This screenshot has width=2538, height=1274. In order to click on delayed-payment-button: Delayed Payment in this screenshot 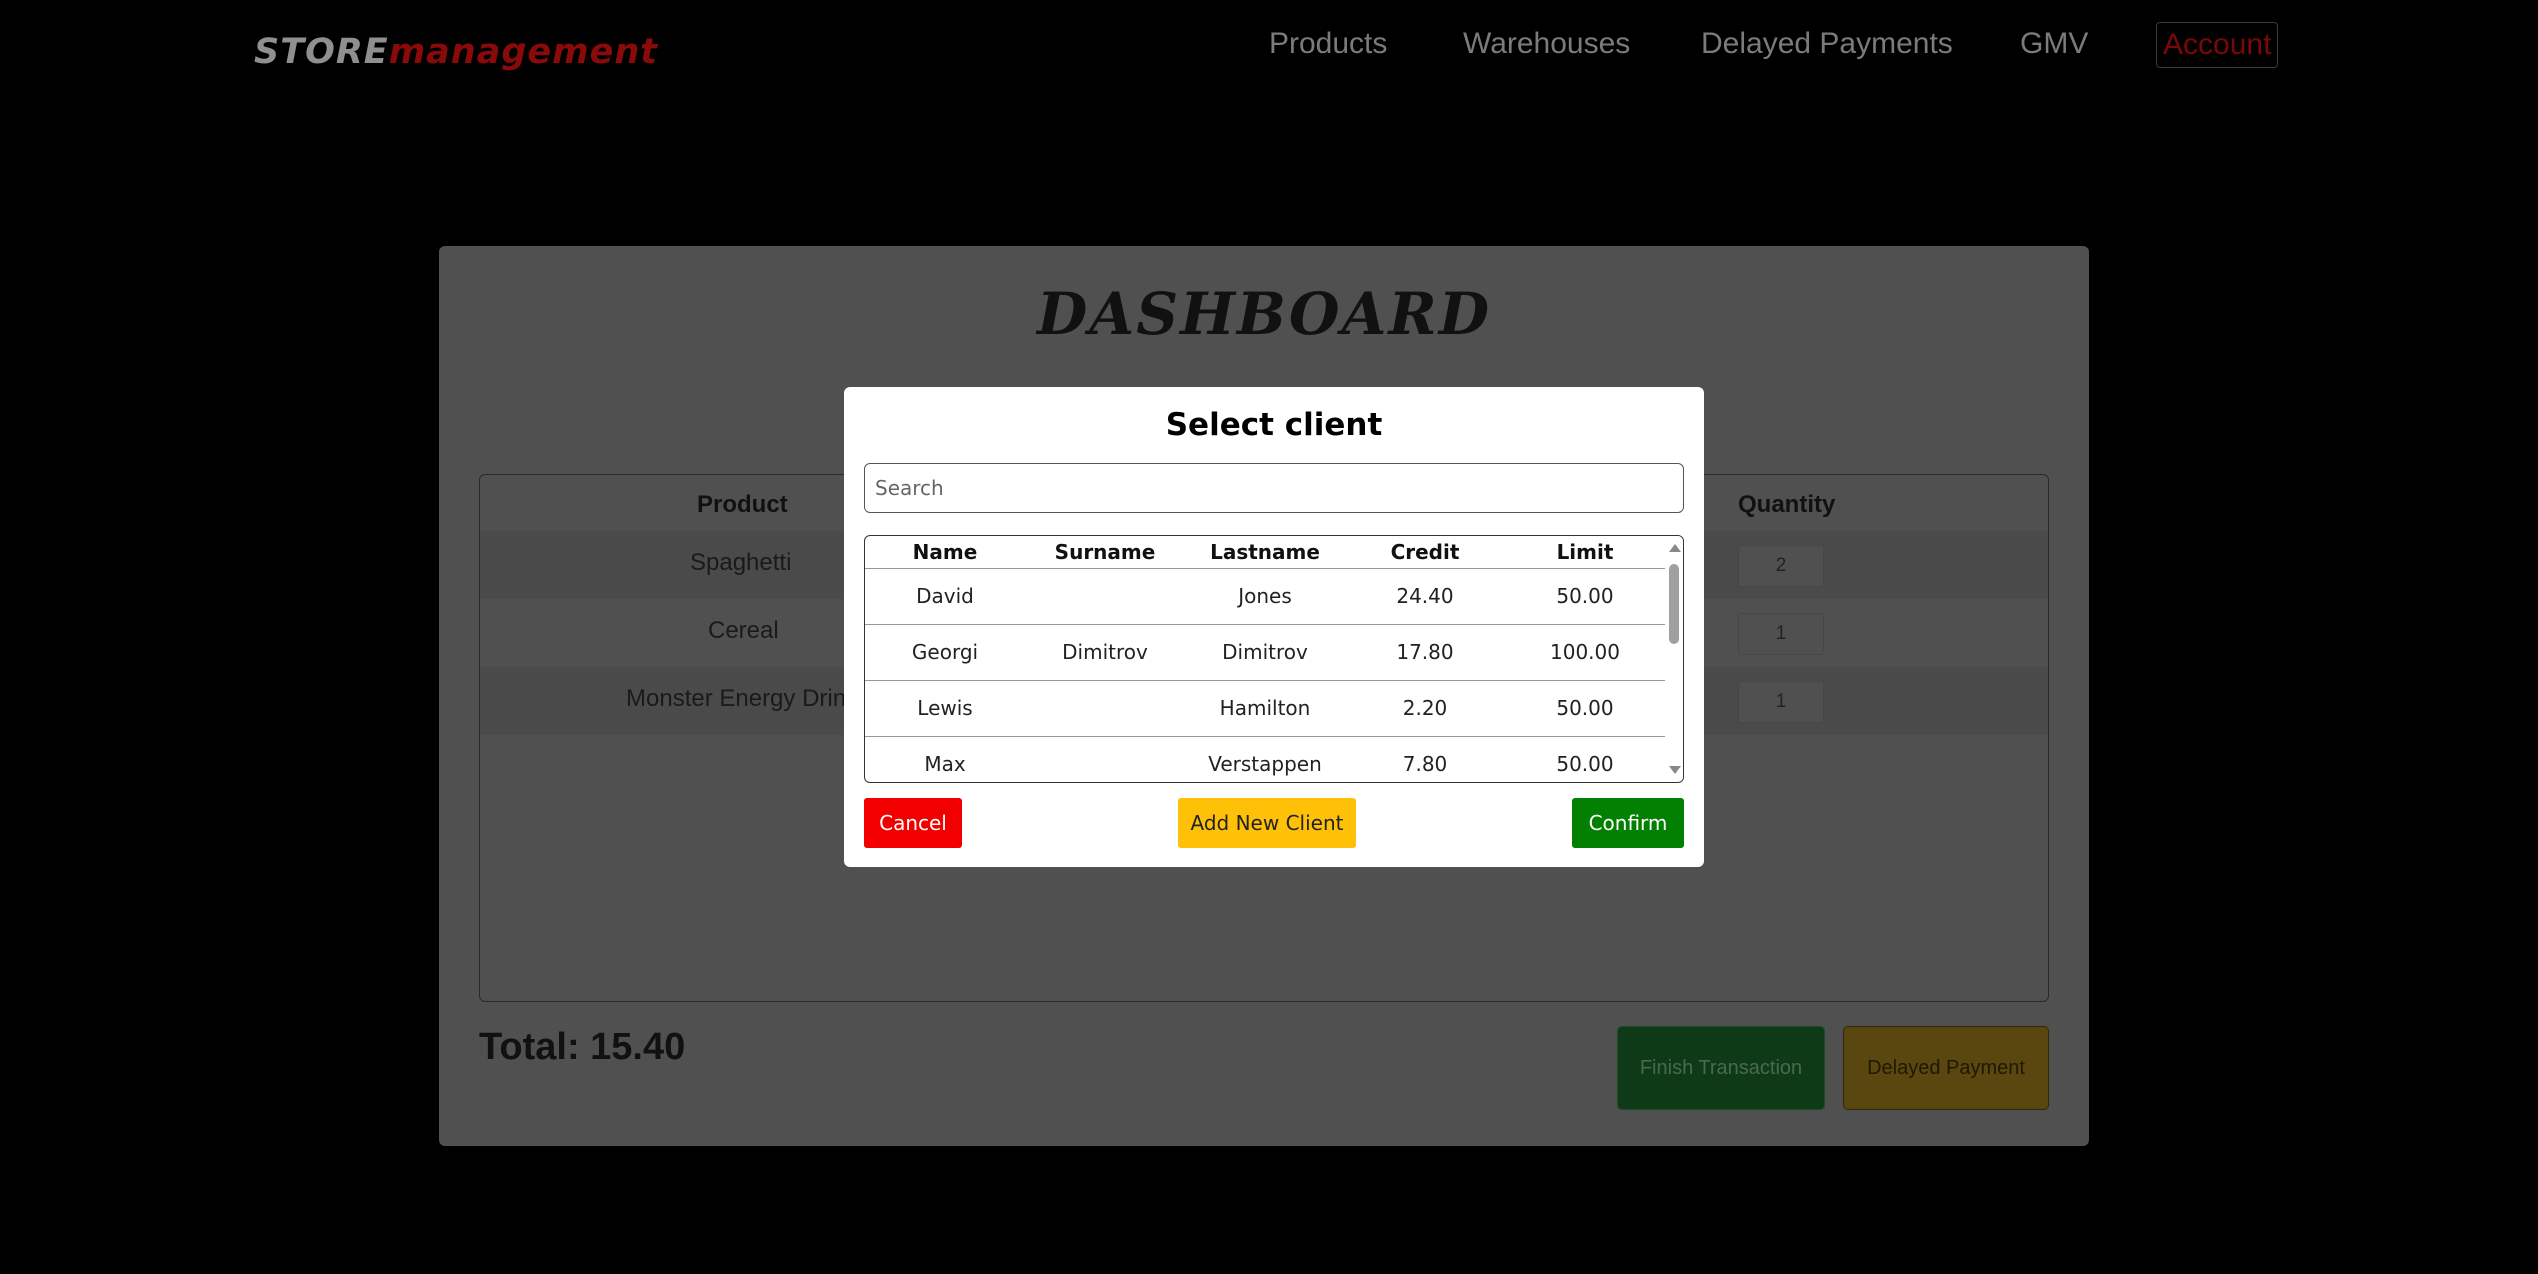, I will do `click(1946, 1068)`.